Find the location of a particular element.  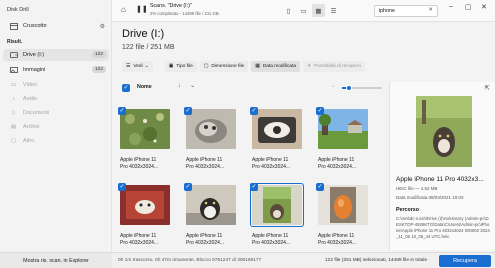

sidebar-item-other: ▢ Altro is located at coordinates (56, 141).